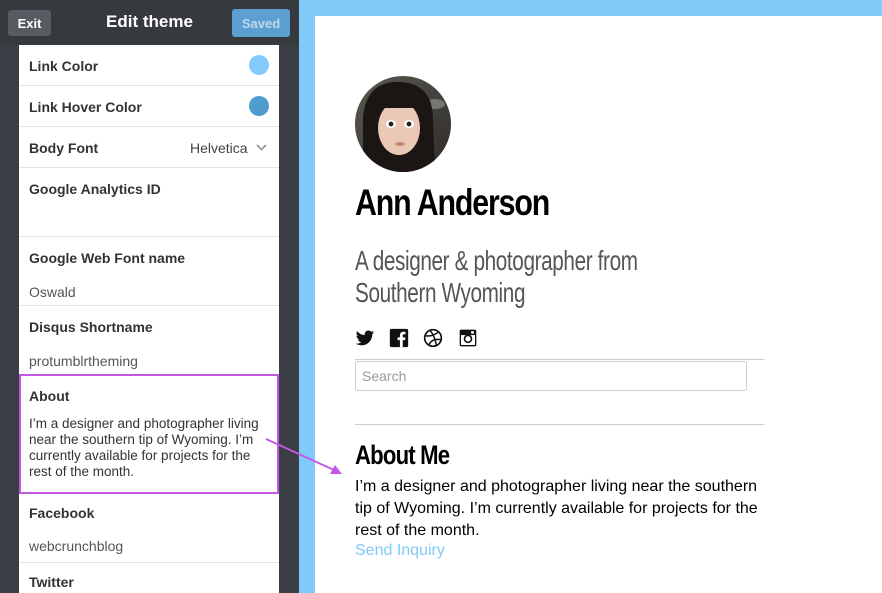  I want to click on option-label: Link Hover Color, so click(85, 107).